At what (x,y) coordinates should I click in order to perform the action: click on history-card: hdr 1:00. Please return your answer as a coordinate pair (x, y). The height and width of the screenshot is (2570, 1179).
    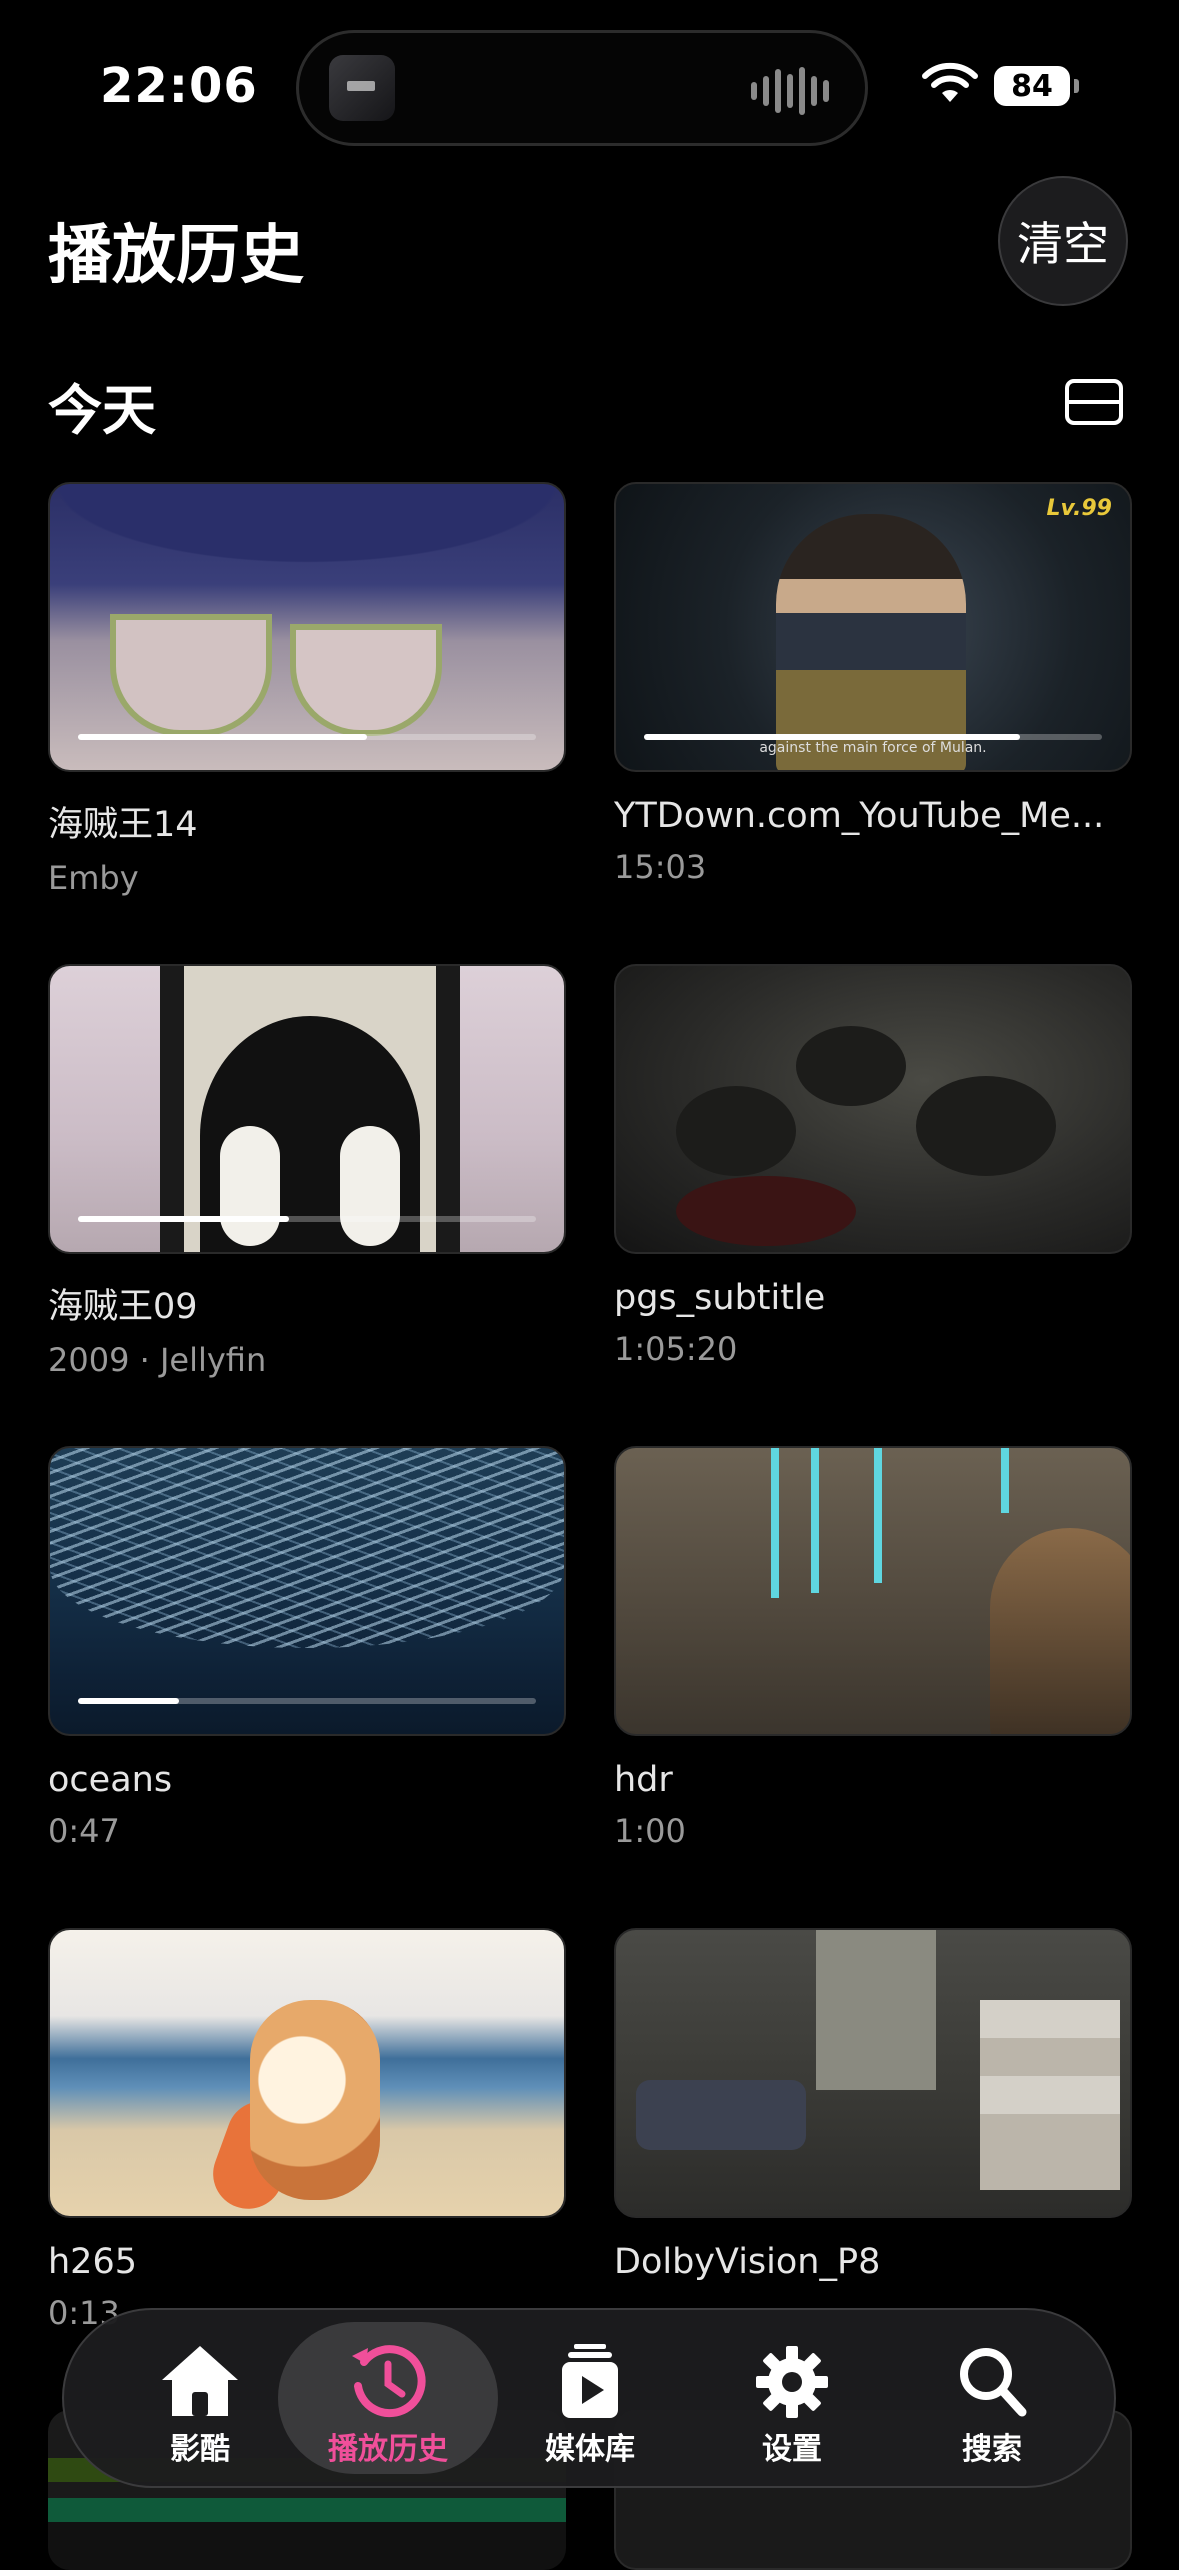
    Looking at the image, I should click on (873, 1648).